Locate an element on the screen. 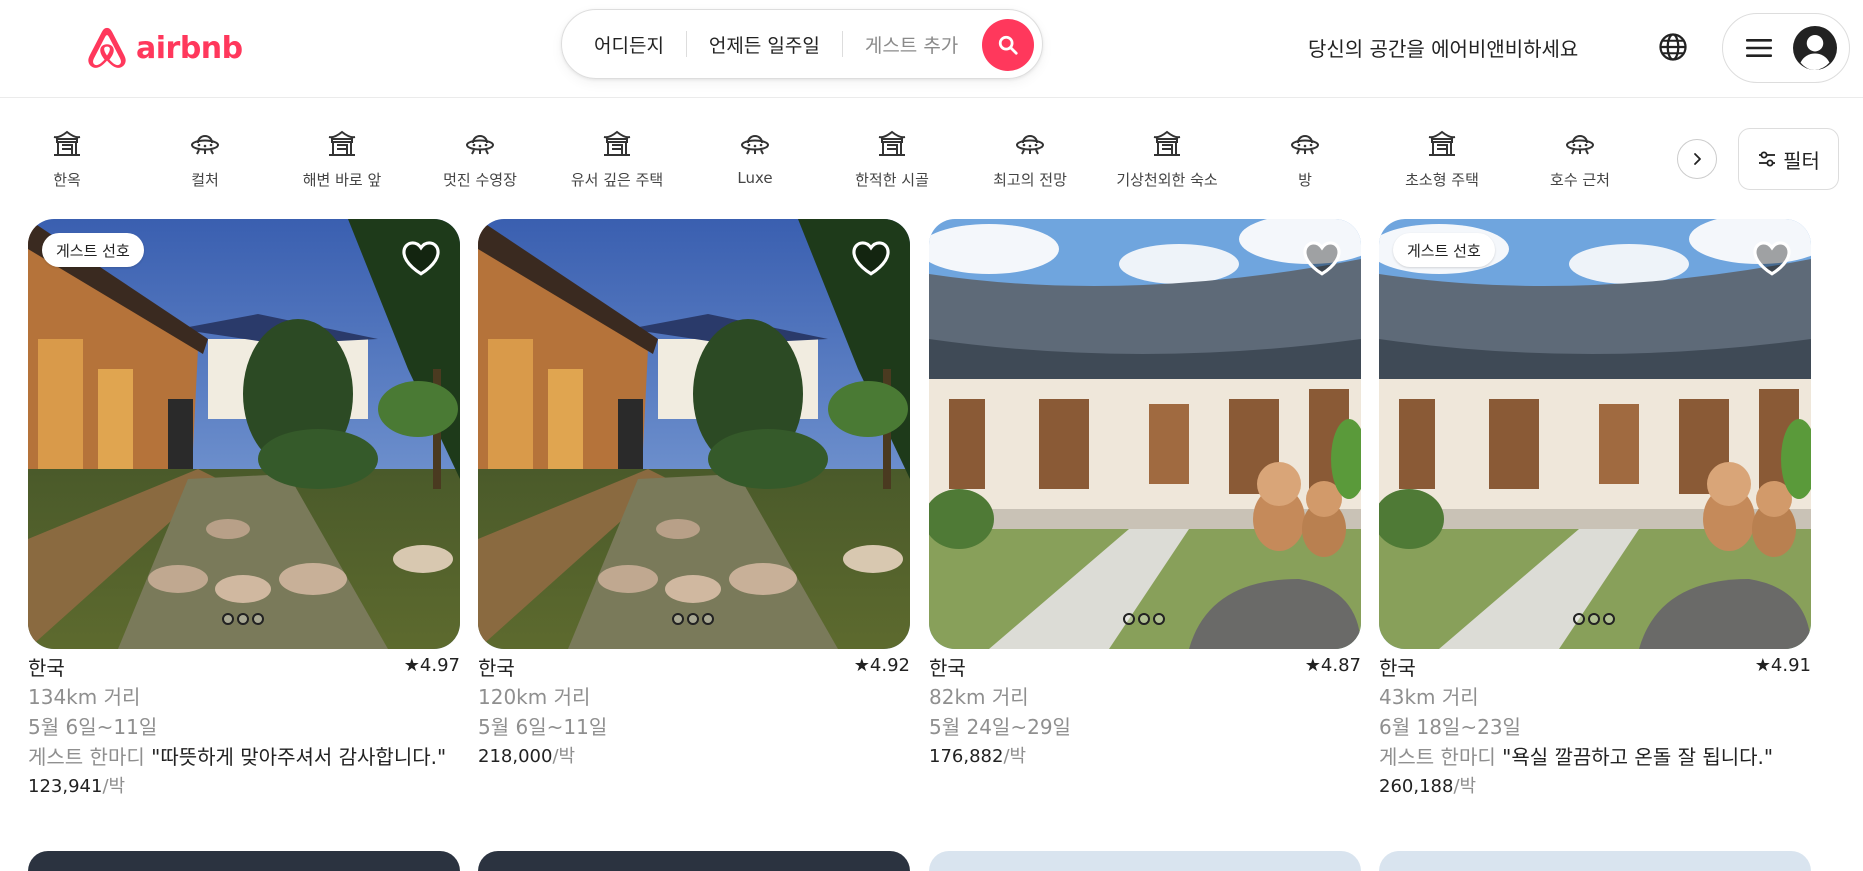 This screenshot has width=1863, height=871. listing-rating: ★4.92 is located at coordinates (881, 665).